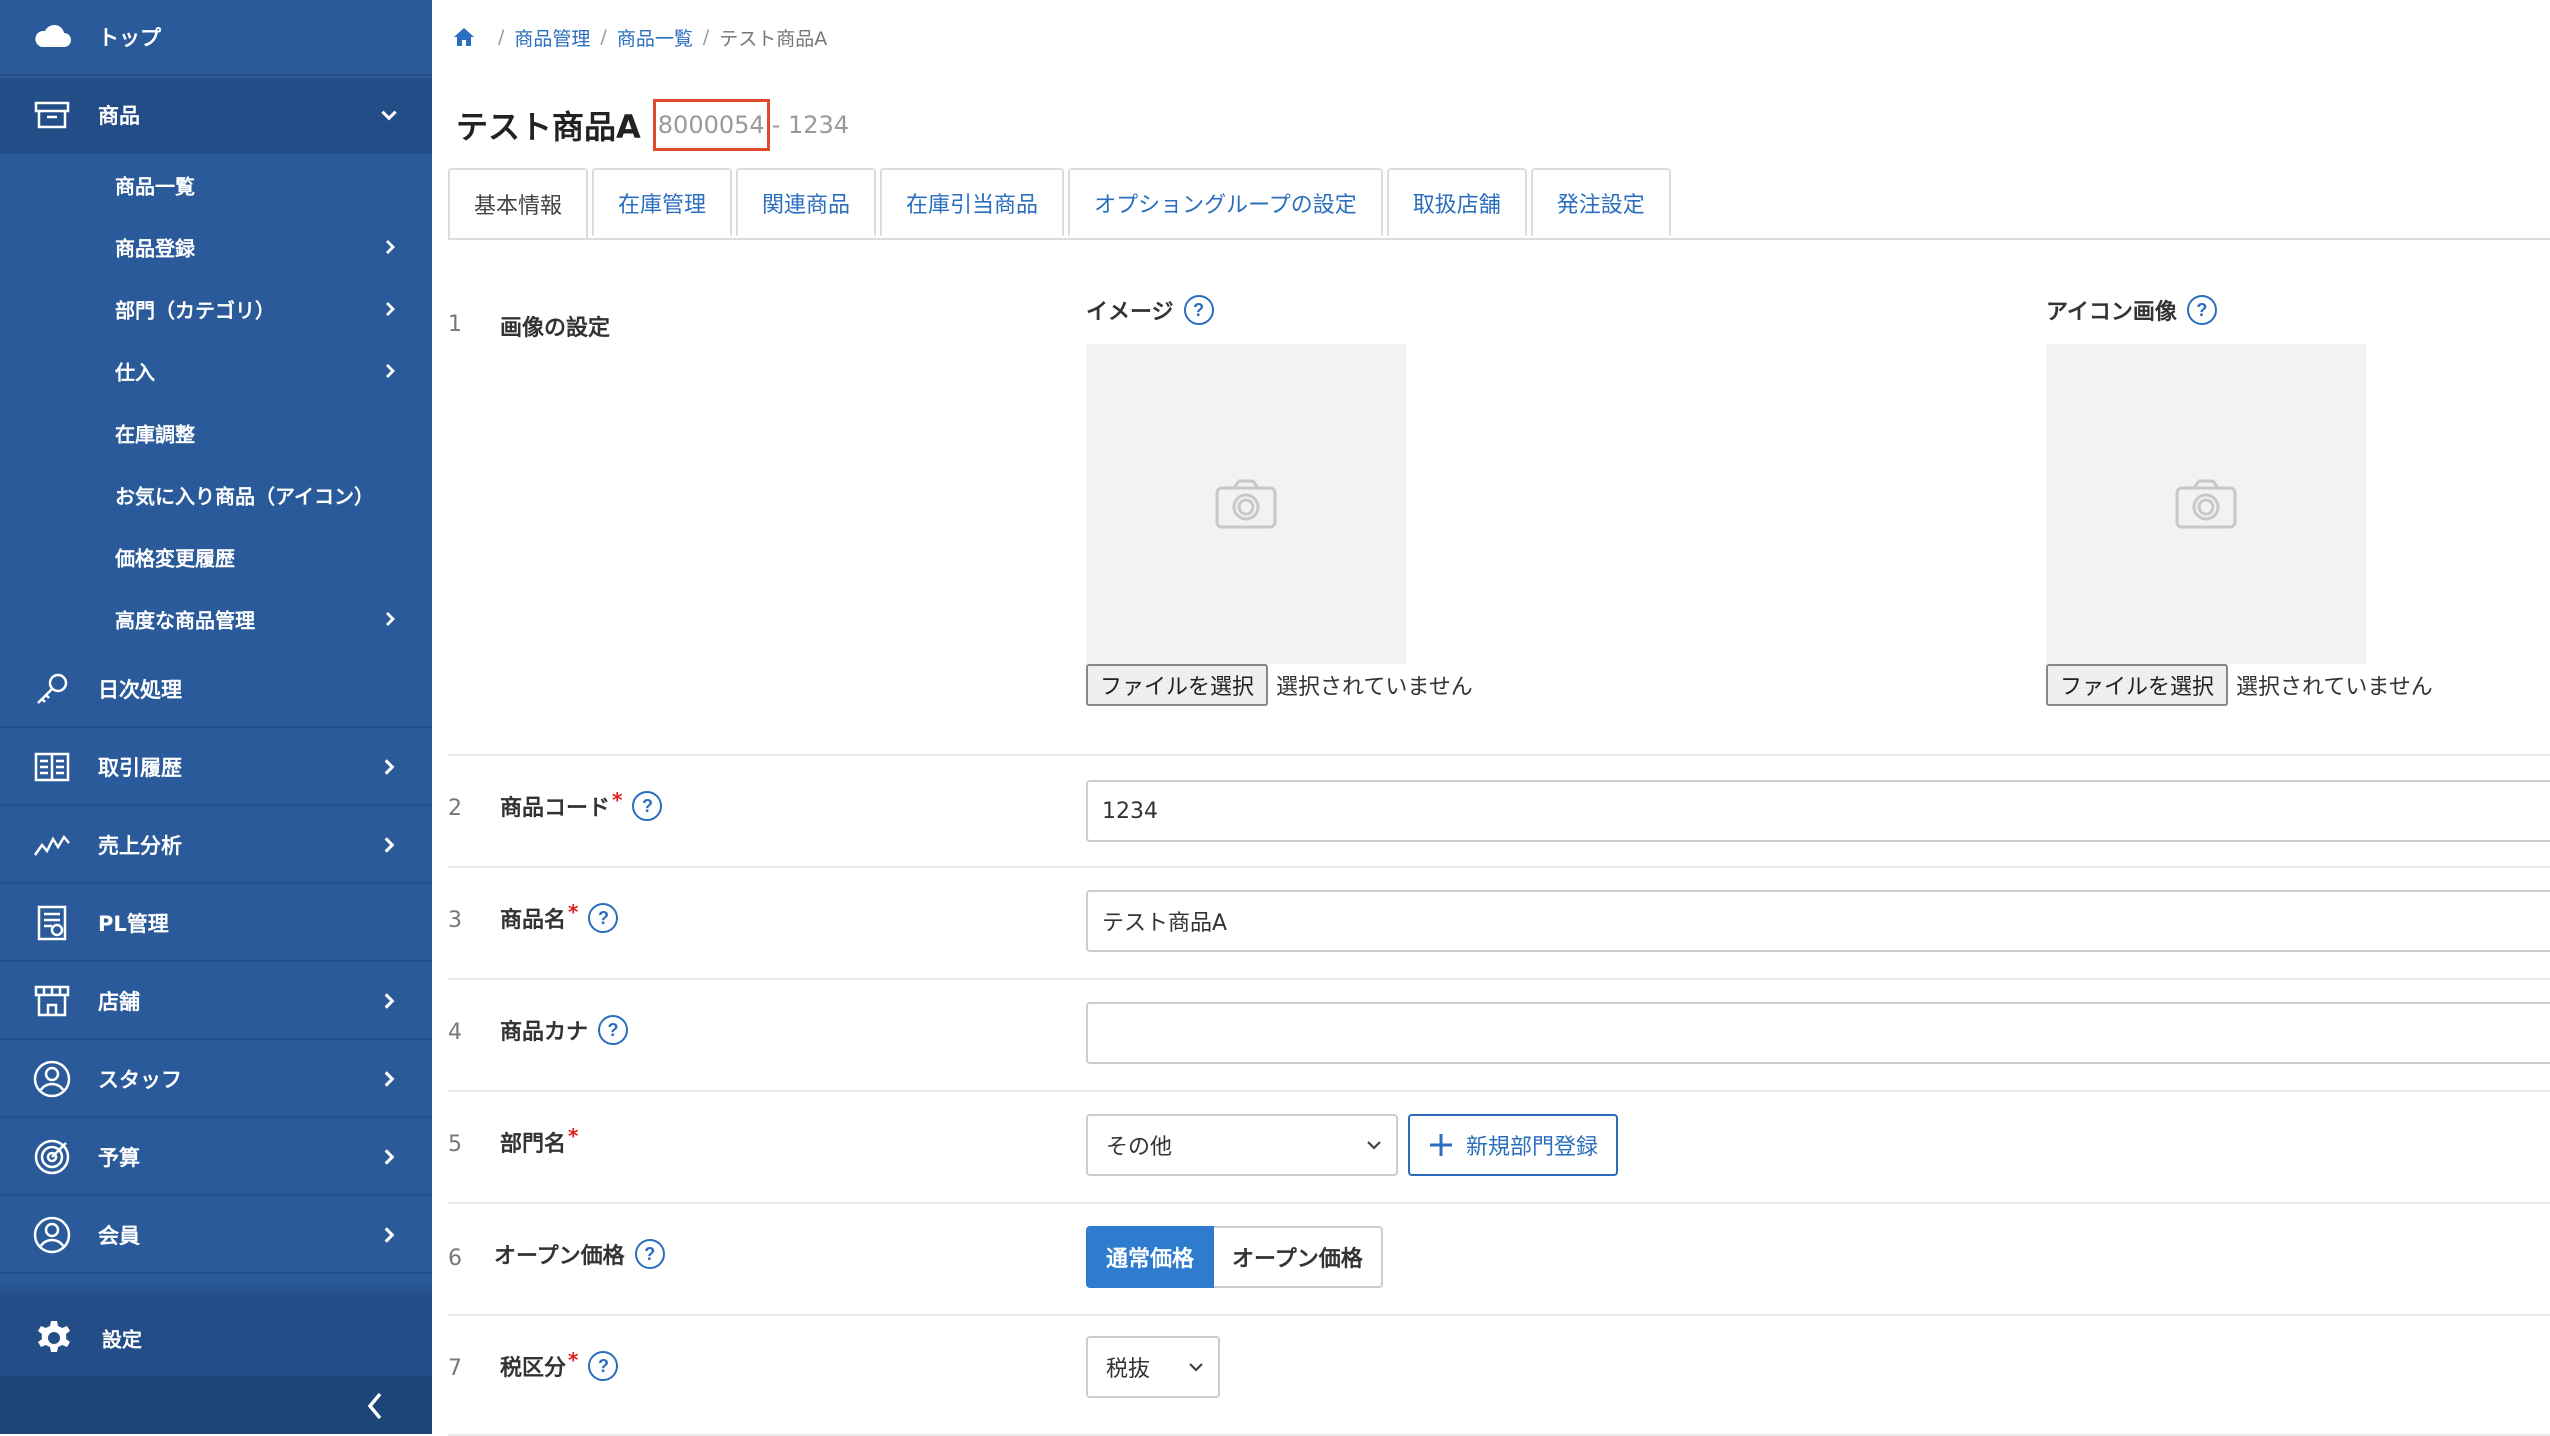  I want to click on sidebar-item-label: 店舗, so click(119, 1002).